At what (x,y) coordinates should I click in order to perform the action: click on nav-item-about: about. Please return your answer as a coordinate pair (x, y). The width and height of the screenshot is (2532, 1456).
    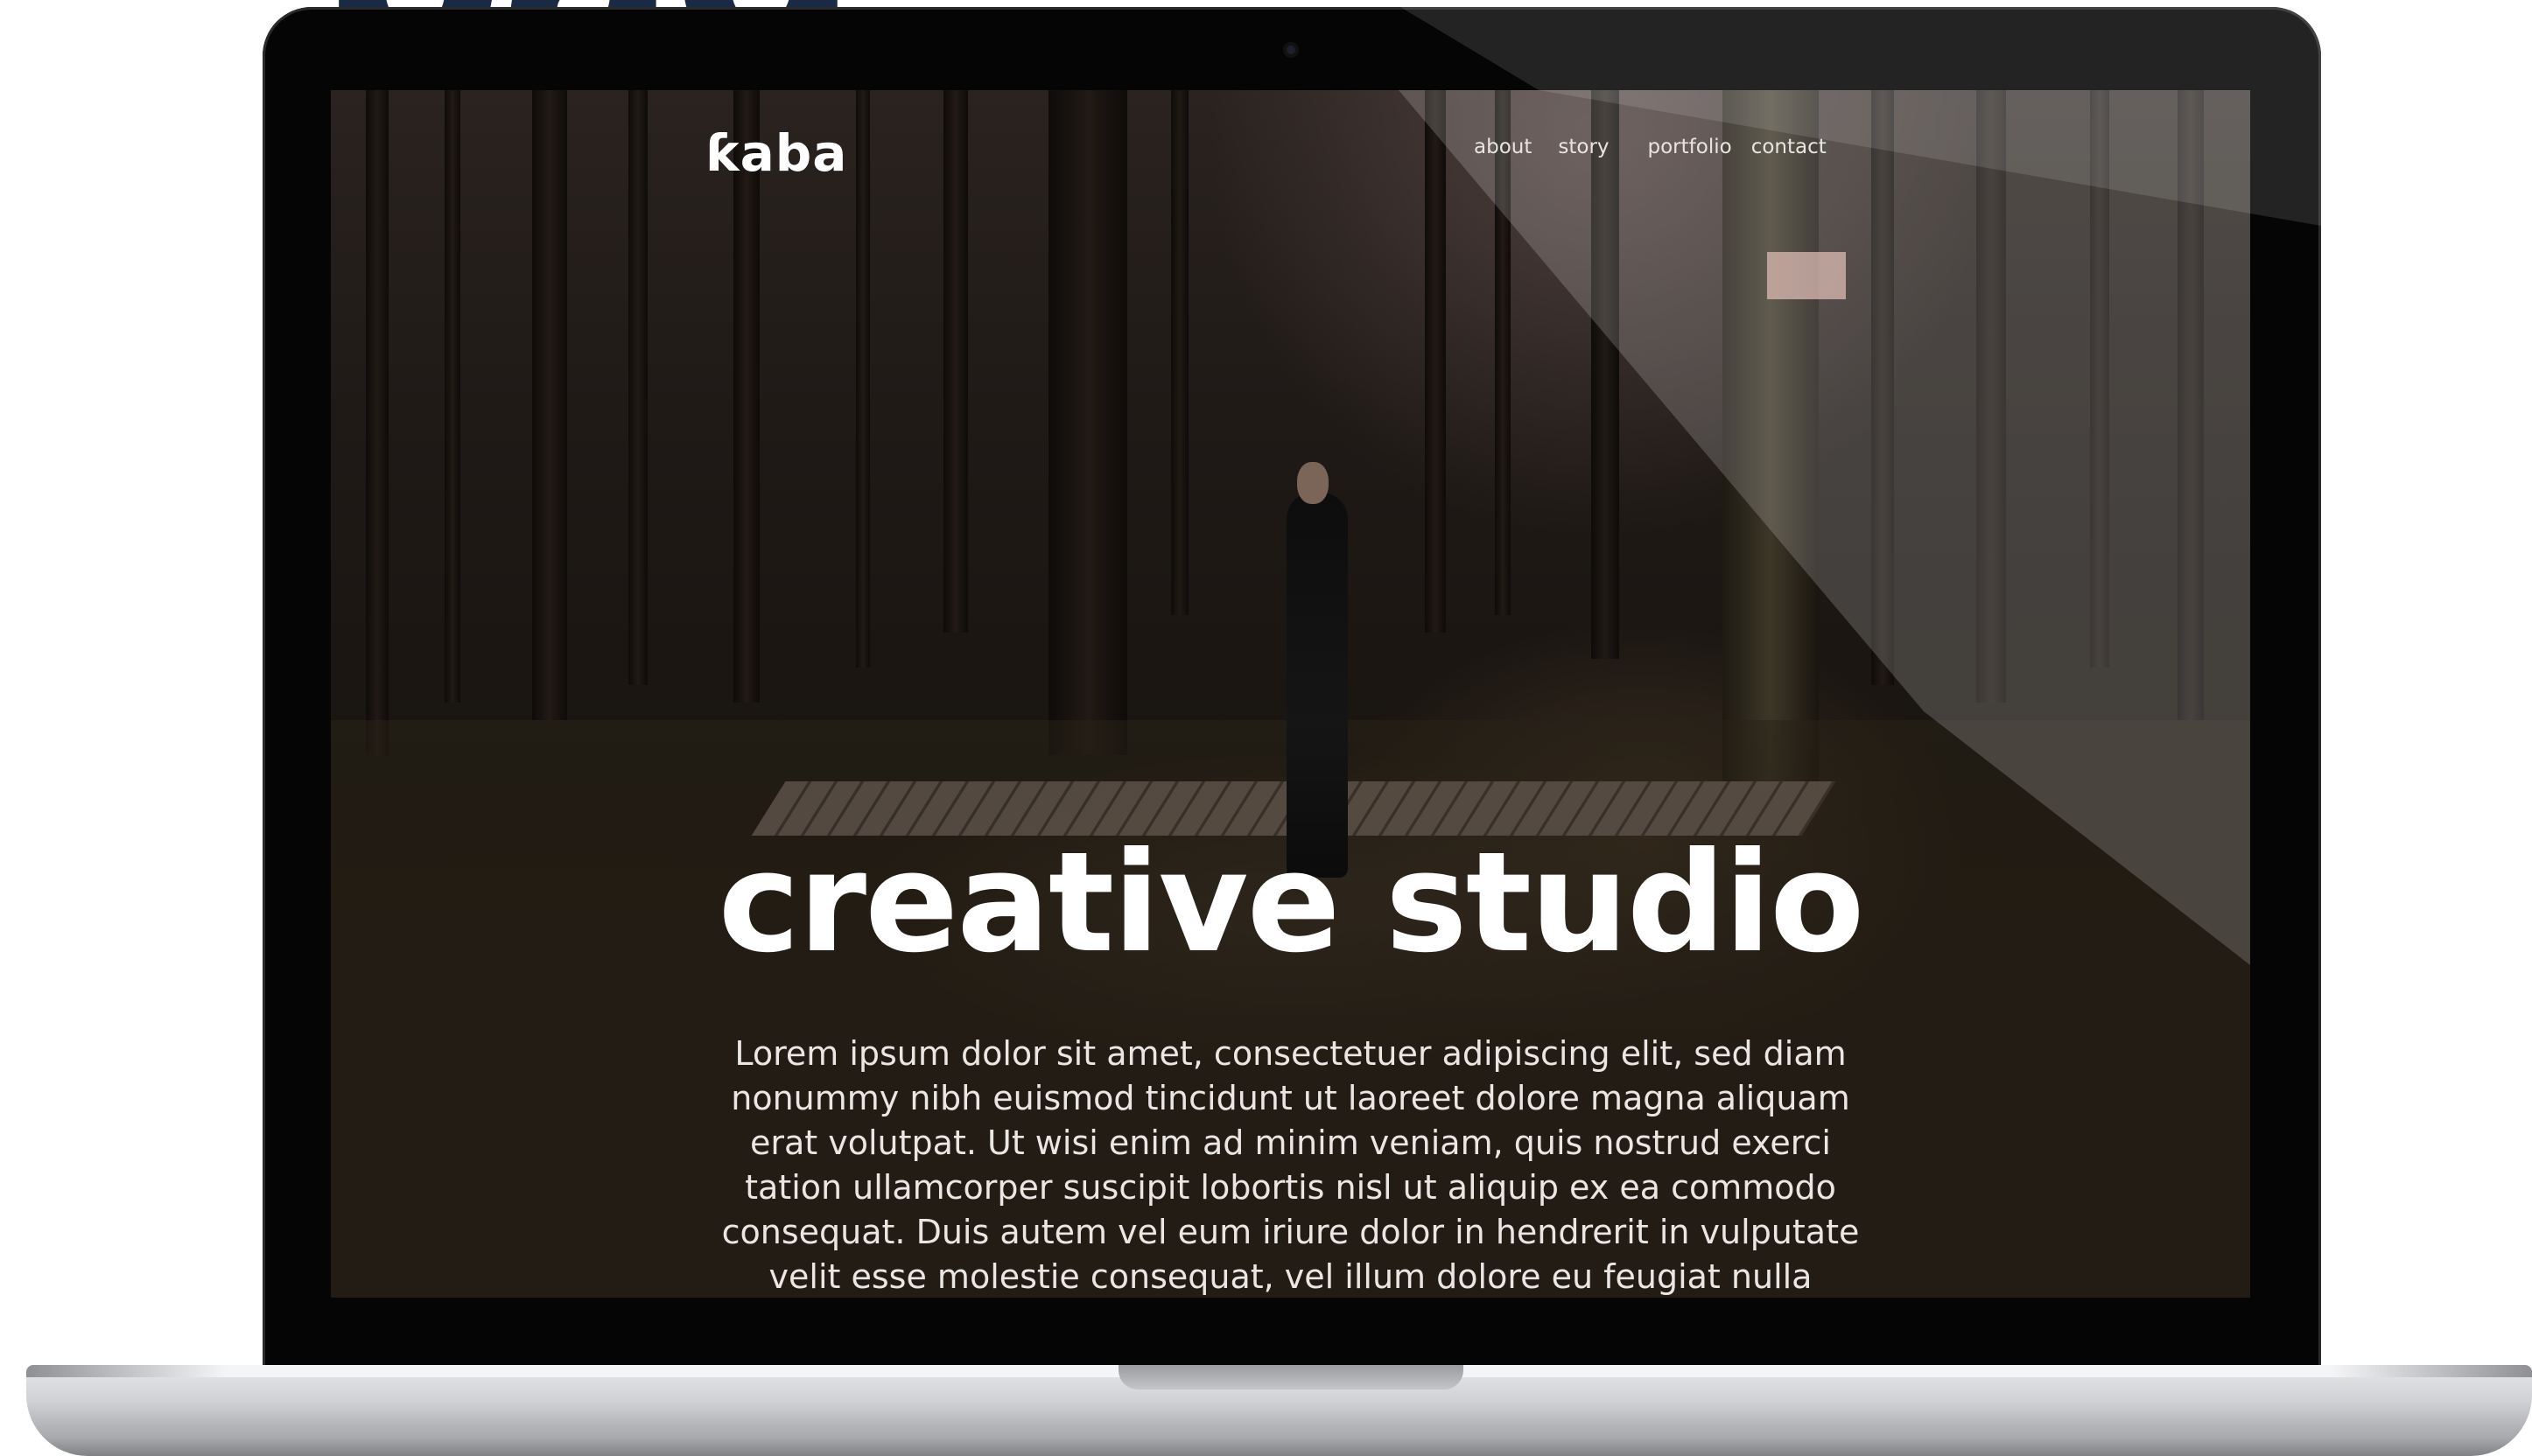
    Looking at the image, I should click on (1503, 147).